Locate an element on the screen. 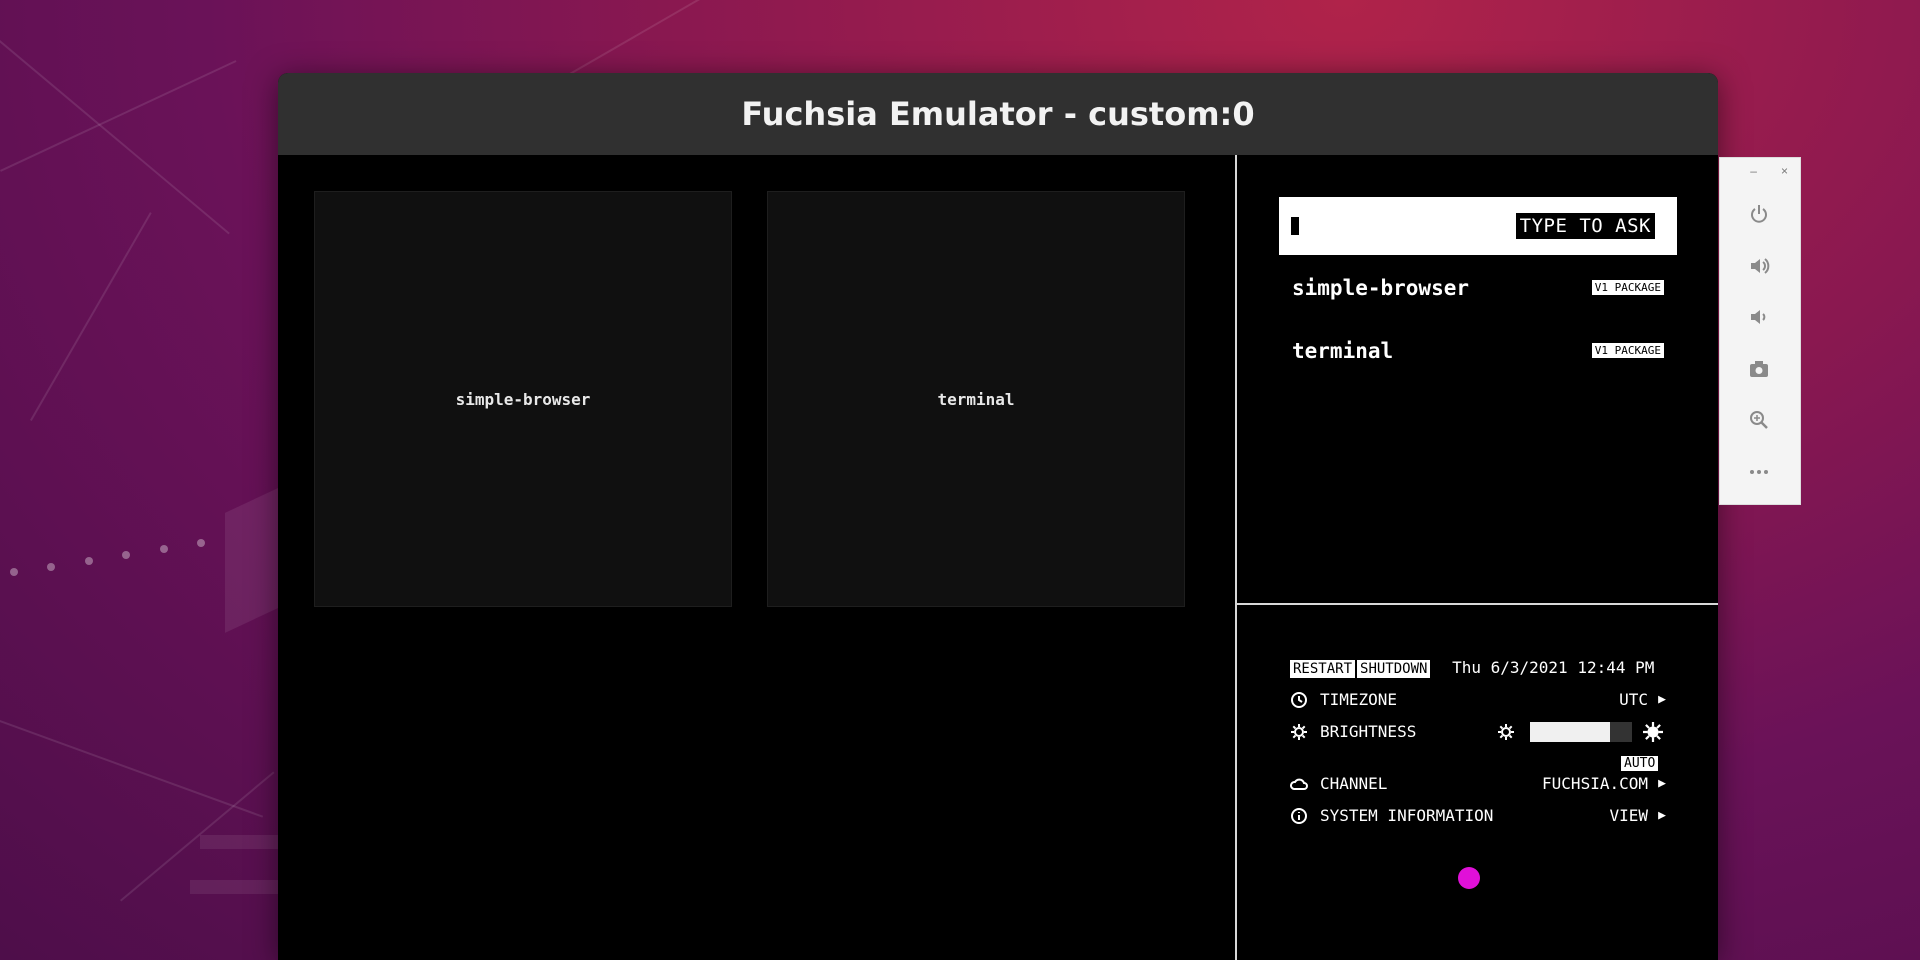 The width and height of the screenshot is (1920, 960). info-icon is located at coordinates (1299, 816).